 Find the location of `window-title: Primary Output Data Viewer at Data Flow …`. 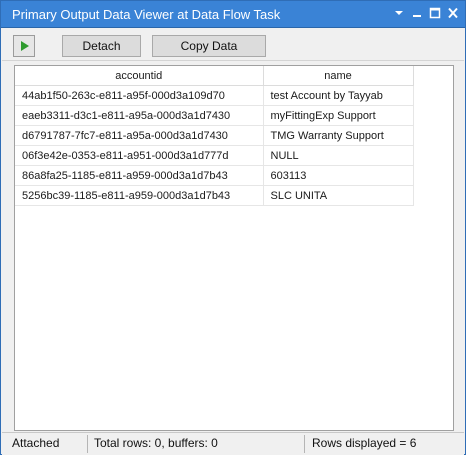

window-title: Primary Output Data Viewer at Data Flow … is located at coordinates (146, 14).